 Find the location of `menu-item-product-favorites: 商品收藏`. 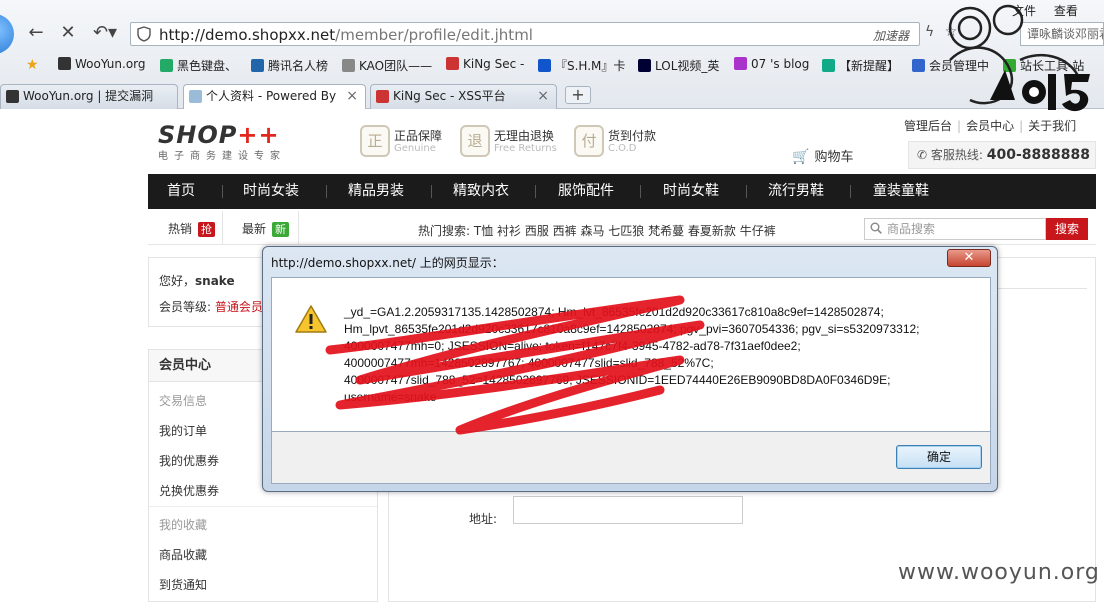

menu-item-product-favorites: 商品收藏 is located at coordinates (183, 554).